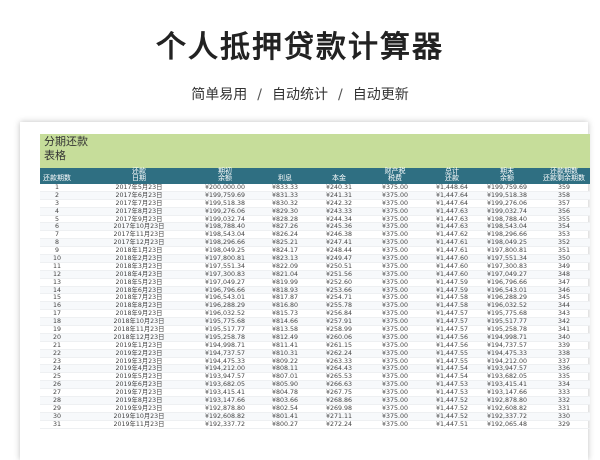 Image resolution: width=600 pixels, height=460 pixels. I want to click on table-cell: 356, so click(564, 211).